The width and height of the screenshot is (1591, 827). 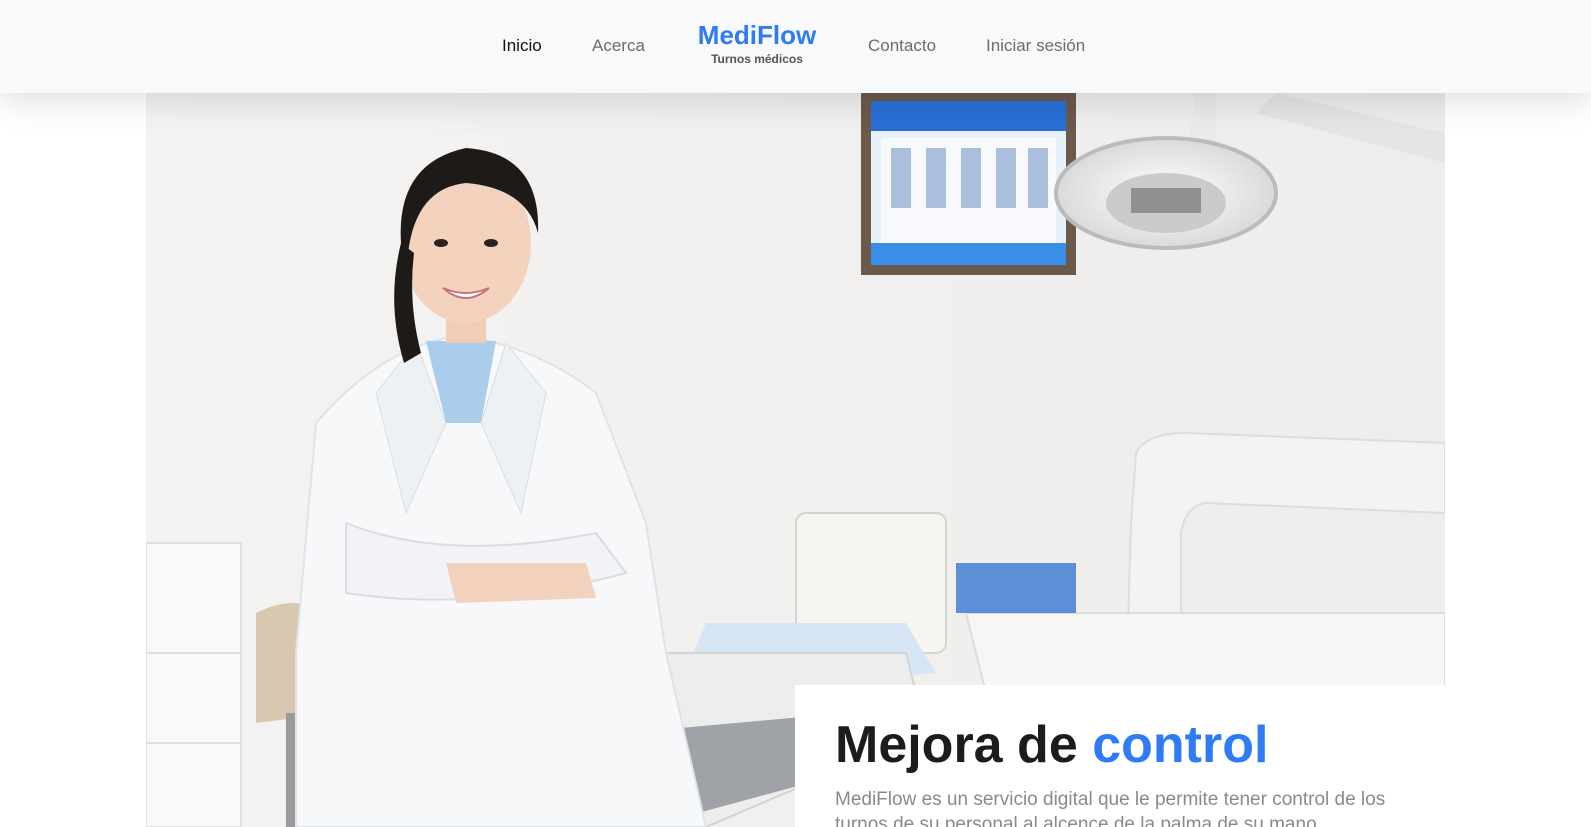 What do you see at coordinates (757, 59) in the screenshot?
I see `brand-subtitle: Turnos médicos` at bounding box center [757, 59].